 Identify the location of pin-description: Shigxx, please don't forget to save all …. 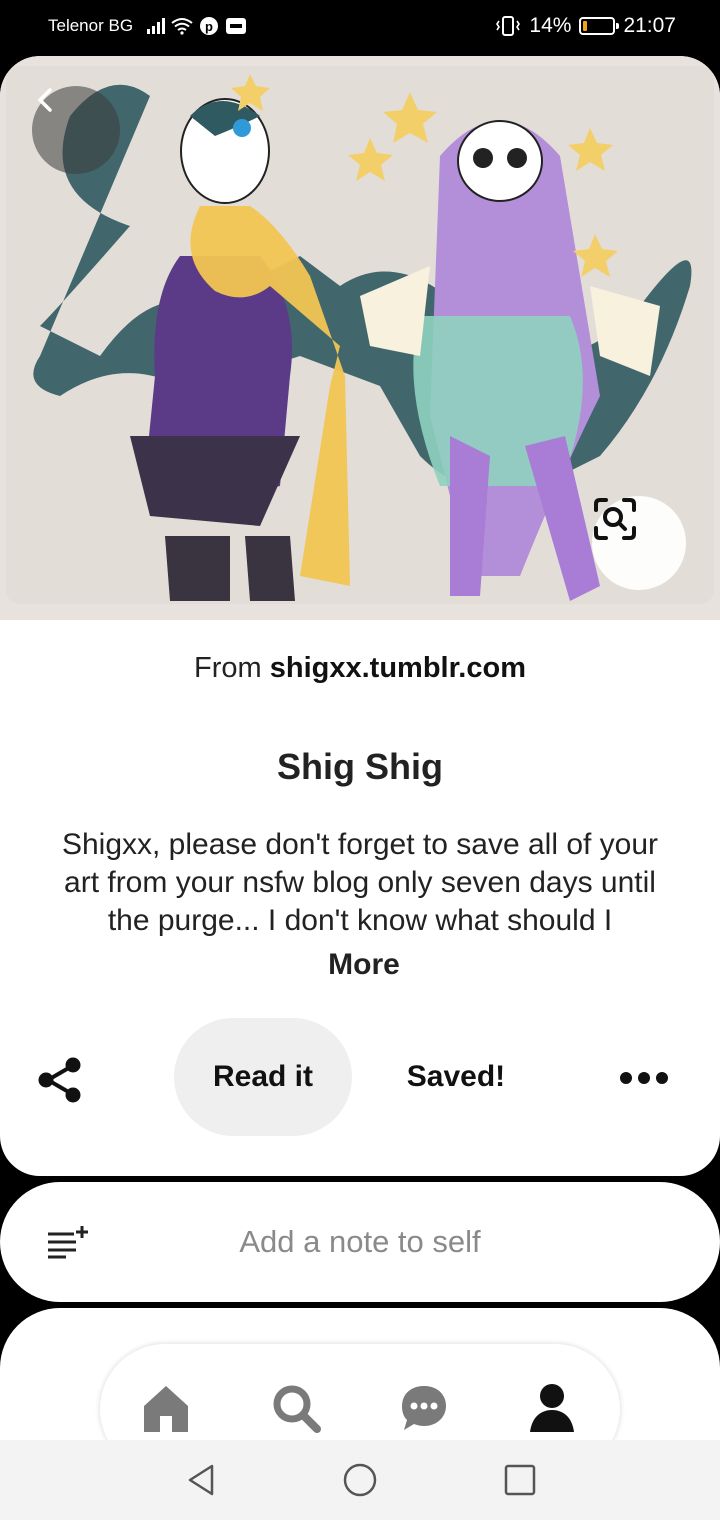
(360, 882).